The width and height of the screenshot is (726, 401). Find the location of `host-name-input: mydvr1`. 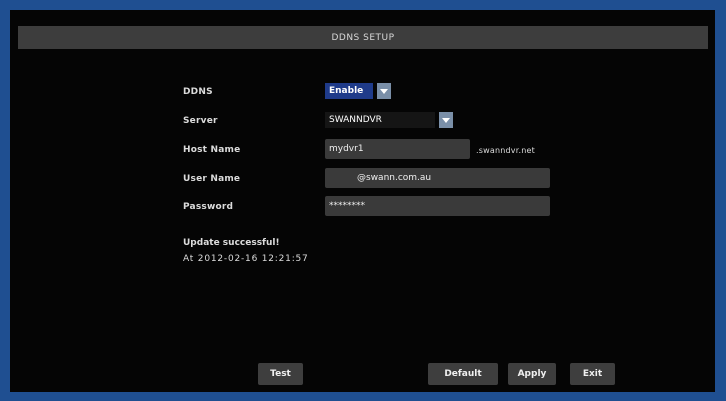

host-name-input: mydvr1 is located at coordinates (397, 149).